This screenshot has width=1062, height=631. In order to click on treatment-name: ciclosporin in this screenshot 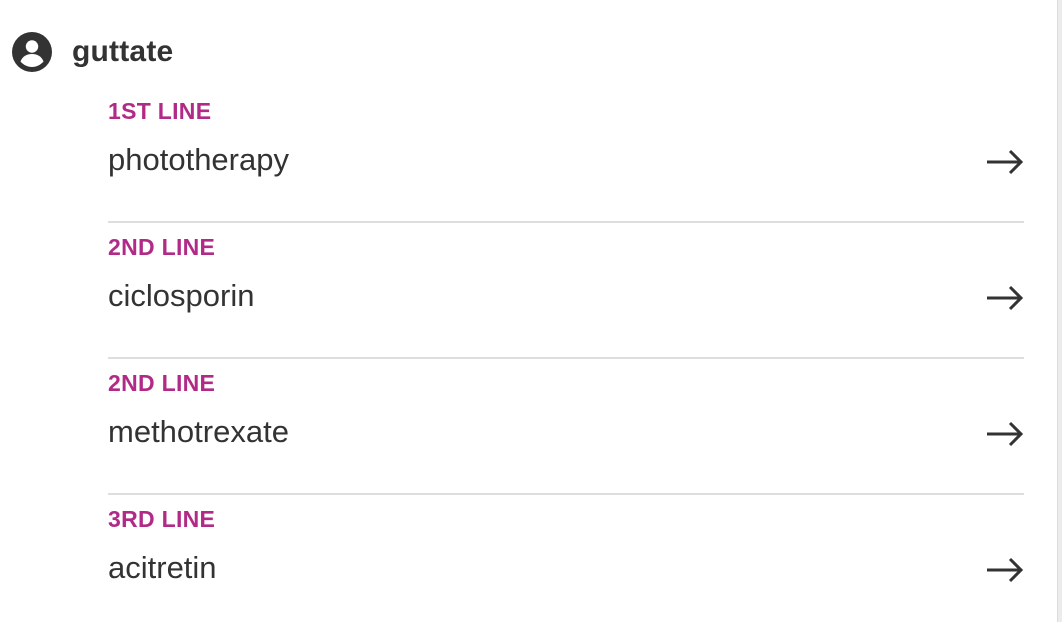, I will do `click(181, 295)`.